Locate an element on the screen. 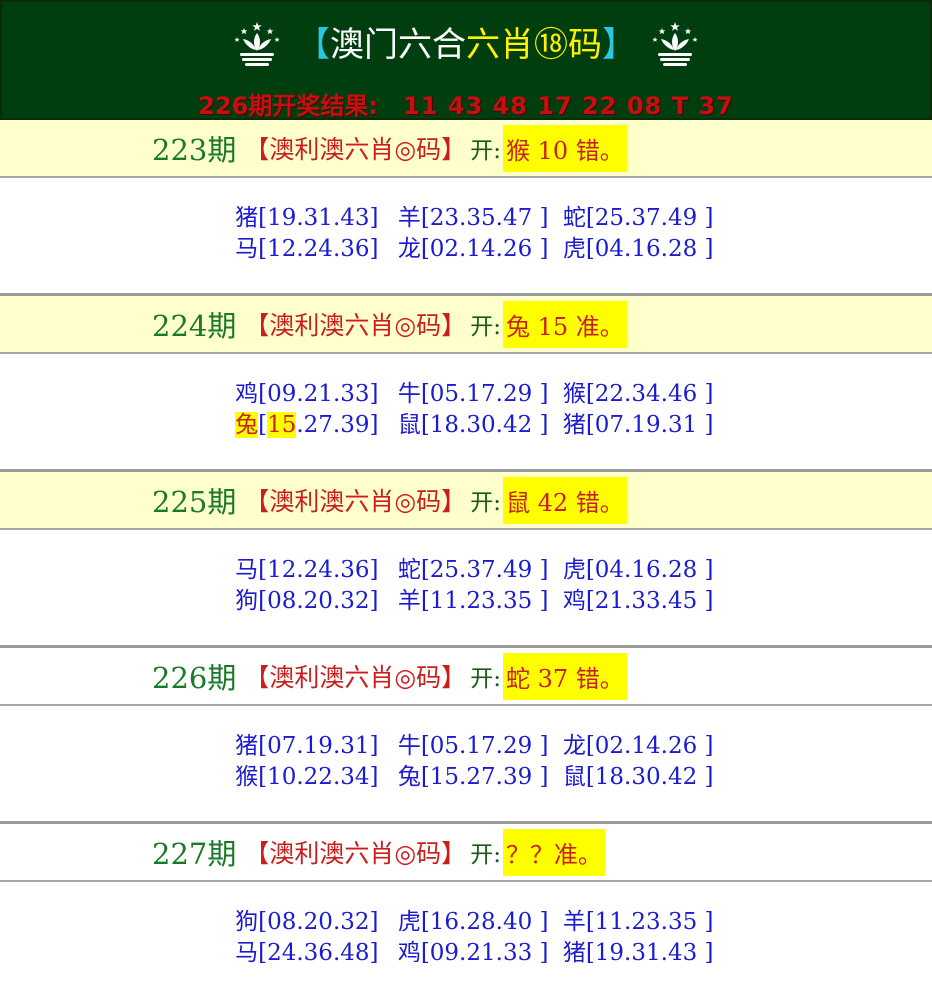 Image resolution: width=932 pixels, height=1008 pixels. result-numbers: 11 43 48 17 22 08 T 37 is located at coordinates (568, 106).